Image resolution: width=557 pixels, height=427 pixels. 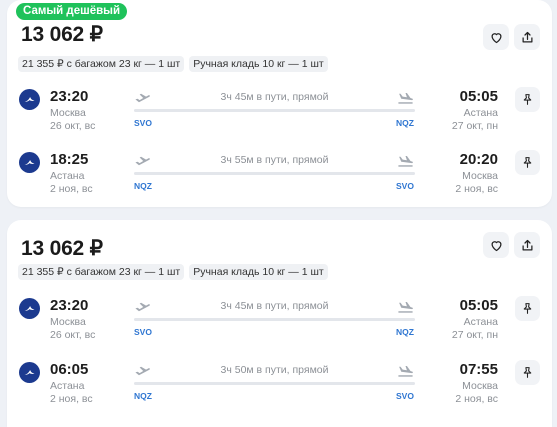 What do you see at coordinates (274, 370) in the screenshot?
I see `flight-duration: 3ч 50м в пути, прямой` at bounding box center [274, 370].